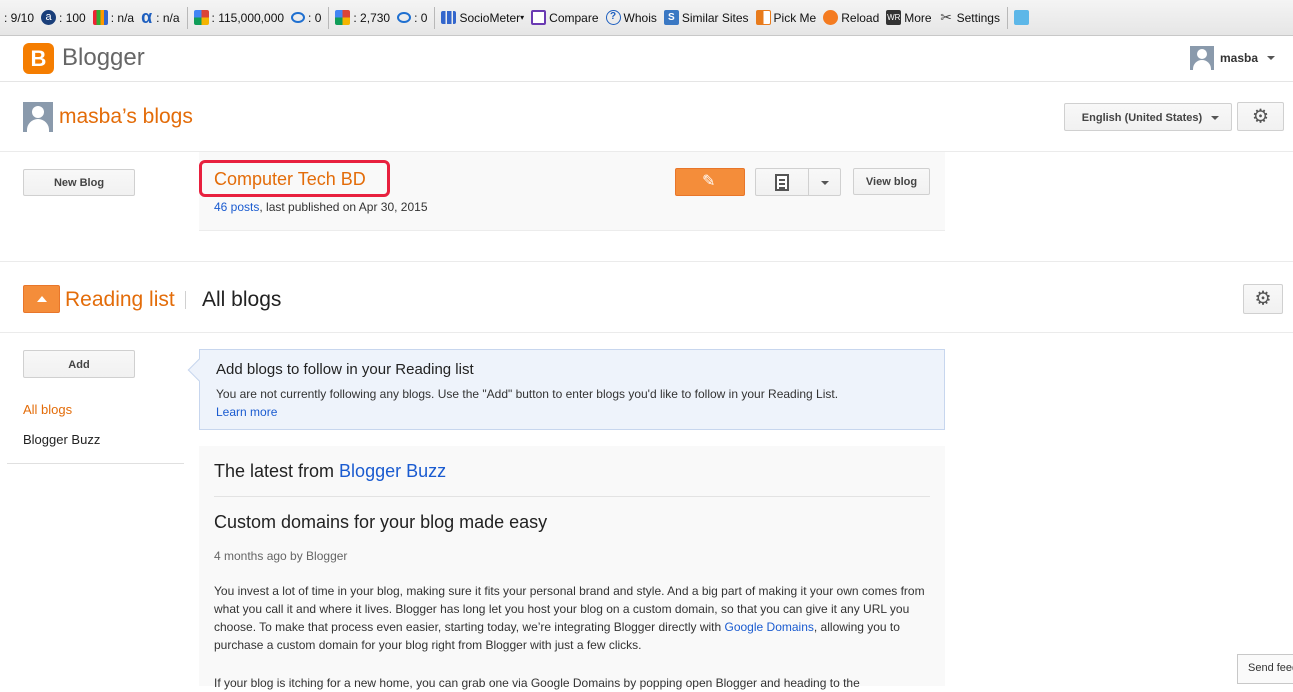  I want to click on brand-name: Blogger, so click(103, 58).